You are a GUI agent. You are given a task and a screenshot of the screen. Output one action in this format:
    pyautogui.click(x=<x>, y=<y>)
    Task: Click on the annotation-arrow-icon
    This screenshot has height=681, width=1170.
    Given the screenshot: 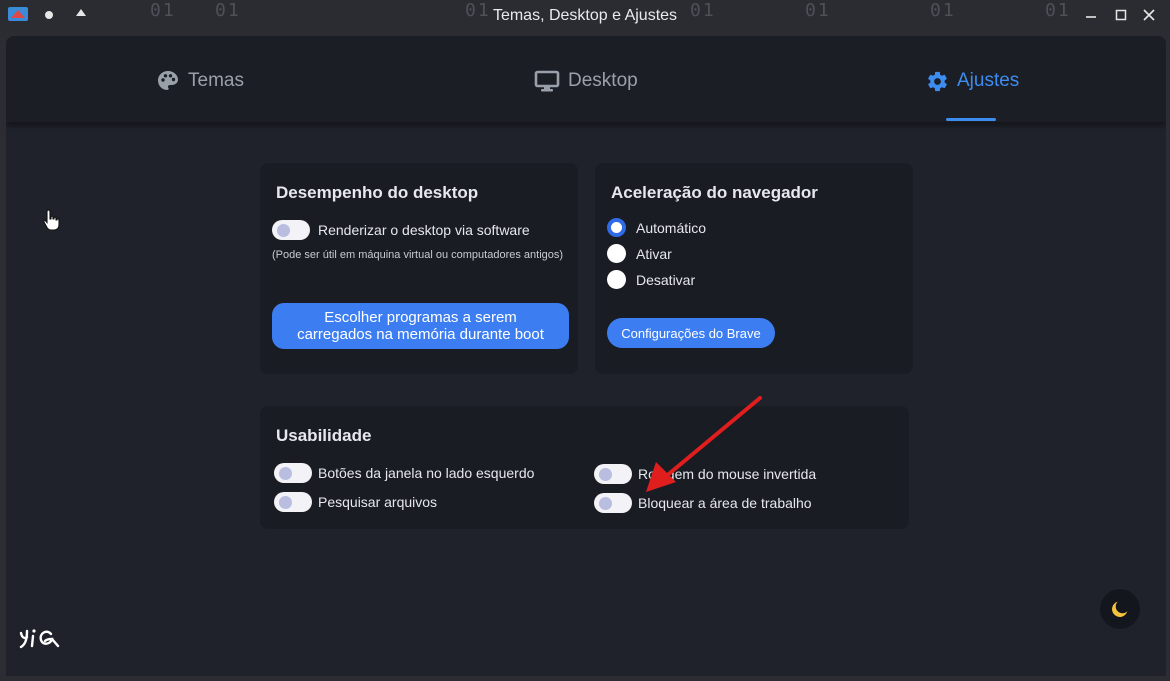 What is the action you would take?
    pyautogui.click(x=704, y=444)
    